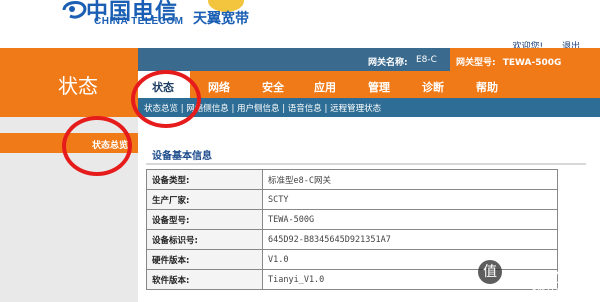  Describe the element at coordinates (410, 259) in the screenshot. I see `row-value: V1.0` at that location.